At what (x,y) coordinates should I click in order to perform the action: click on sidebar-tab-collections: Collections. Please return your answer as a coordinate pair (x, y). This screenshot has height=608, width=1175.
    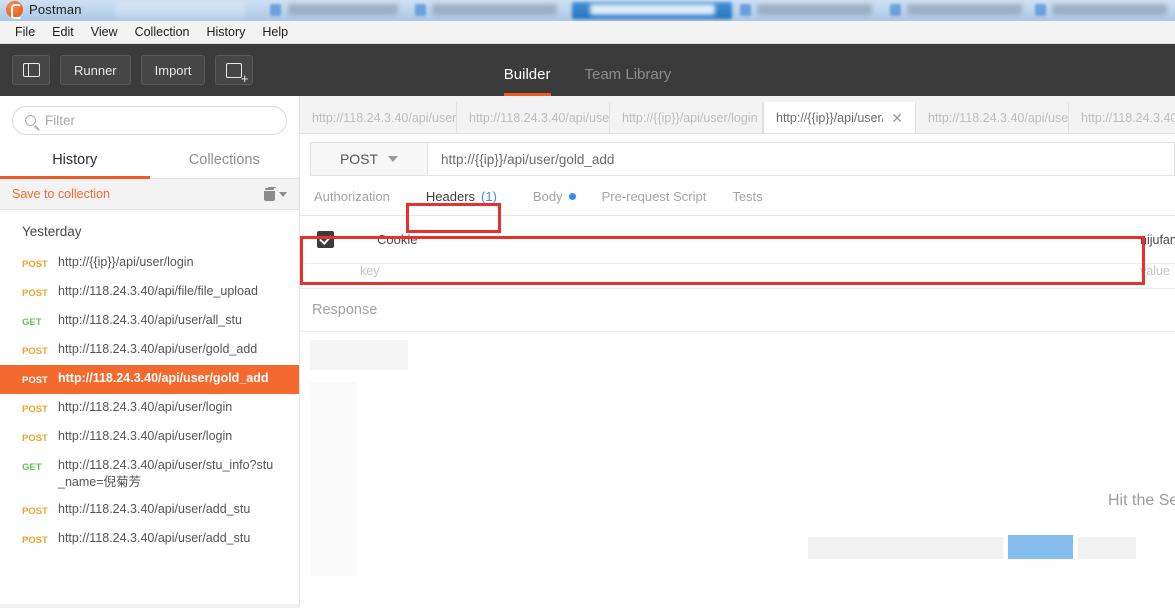
    Looking at the image, I should click on (225, 161).